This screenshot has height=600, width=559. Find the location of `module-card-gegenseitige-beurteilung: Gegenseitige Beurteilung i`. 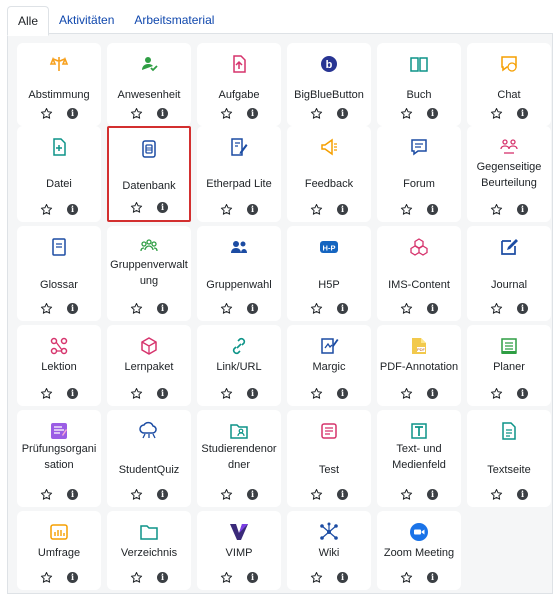

module-card-gegenseitige-beurteilung: Gegenseitige Beurteilung i is located at coordinates (509, 174).